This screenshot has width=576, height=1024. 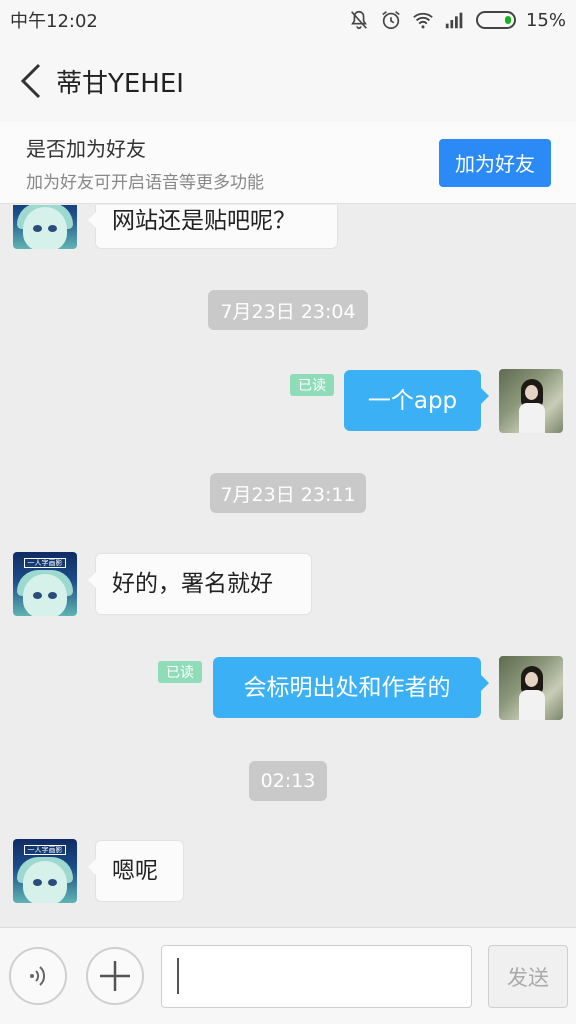 I want to click on plus-icon, so click(x=115, y=976).